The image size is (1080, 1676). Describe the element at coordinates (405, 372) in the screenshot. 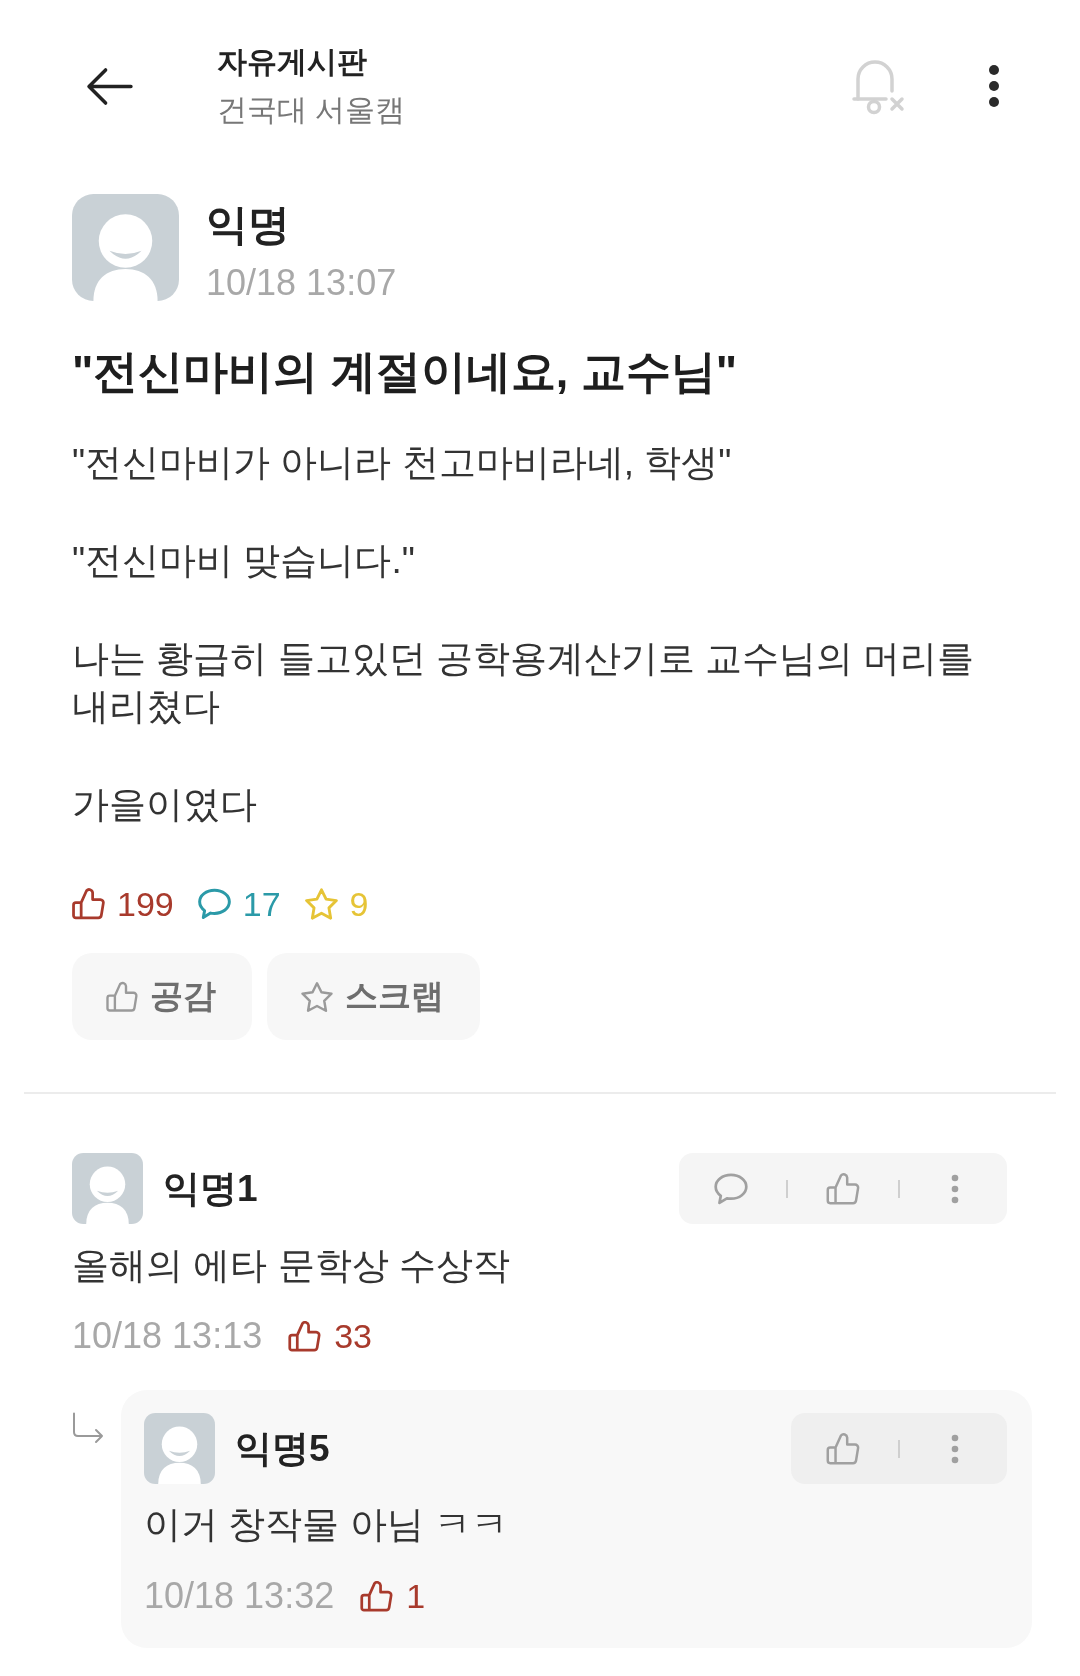

I see `post-title: "전신마비의 계절이네요, 교수님"` at that location.